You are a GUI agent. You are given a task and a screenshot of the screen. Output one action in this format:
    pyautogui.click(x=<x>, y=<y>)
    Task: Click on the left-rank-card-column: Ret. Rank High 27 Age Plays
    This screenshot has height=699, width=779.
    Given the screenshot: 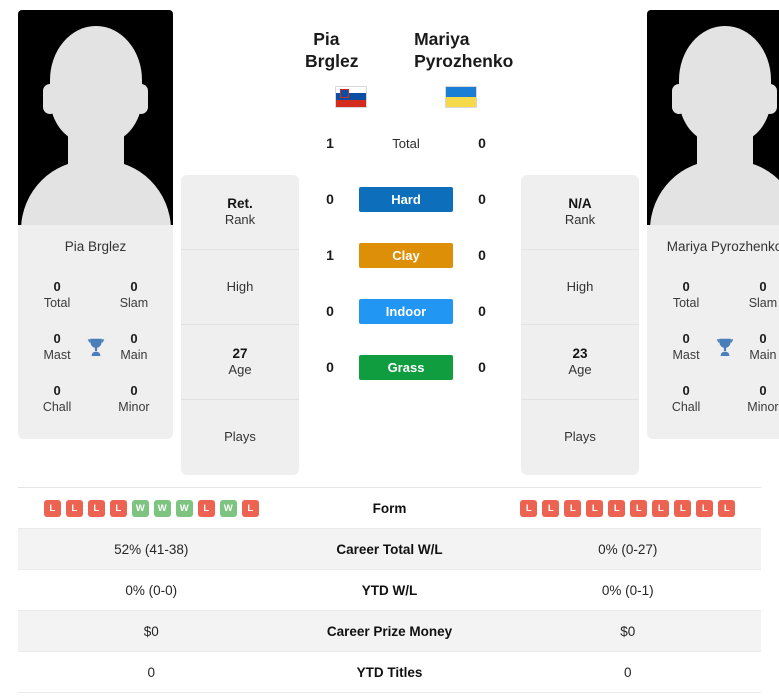 What is the action you would take?
    pyautogui.click(x=240, y=325)
    